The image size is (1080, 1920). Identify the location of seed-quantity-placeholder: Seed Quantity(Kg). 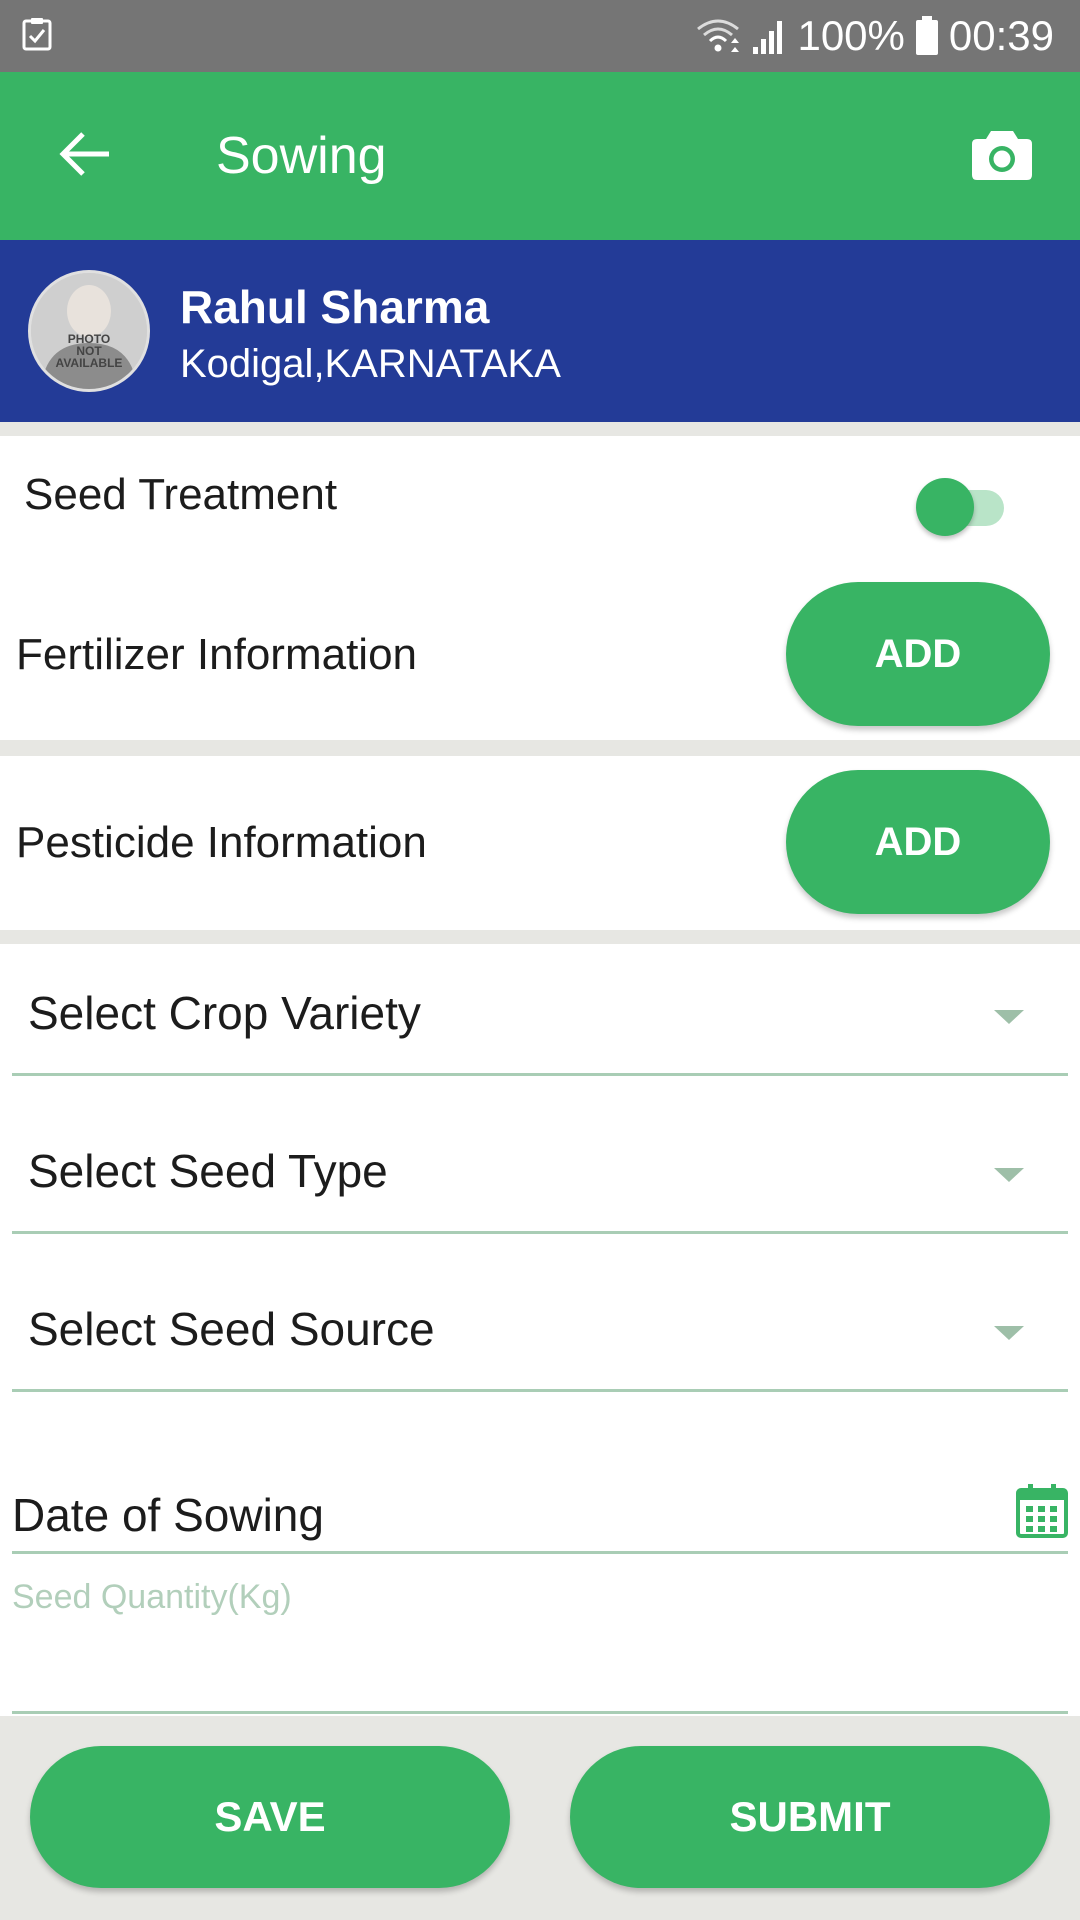
(152, 1597).